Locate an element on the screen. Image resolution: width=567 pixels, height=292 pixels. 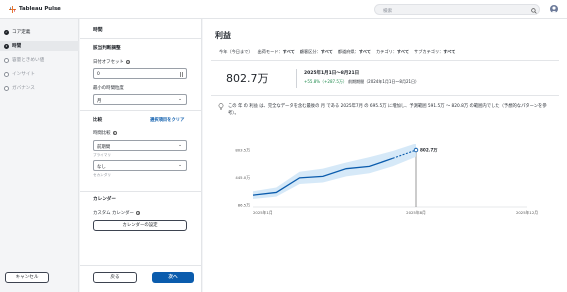
filter-name: サブカテゴリ is located at coordinates (427, 51).